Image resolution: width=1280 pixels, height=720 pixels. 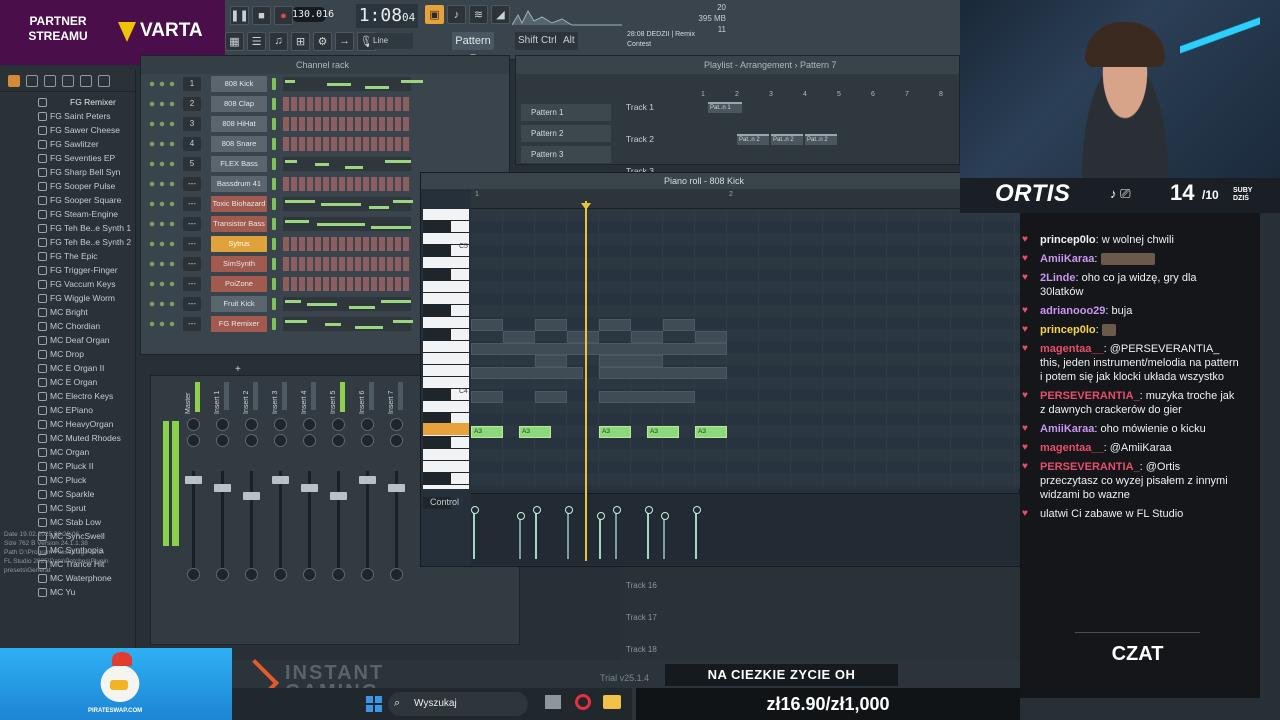 I want to click on chat-username: princep0lo, so click(x=1068, y=240).